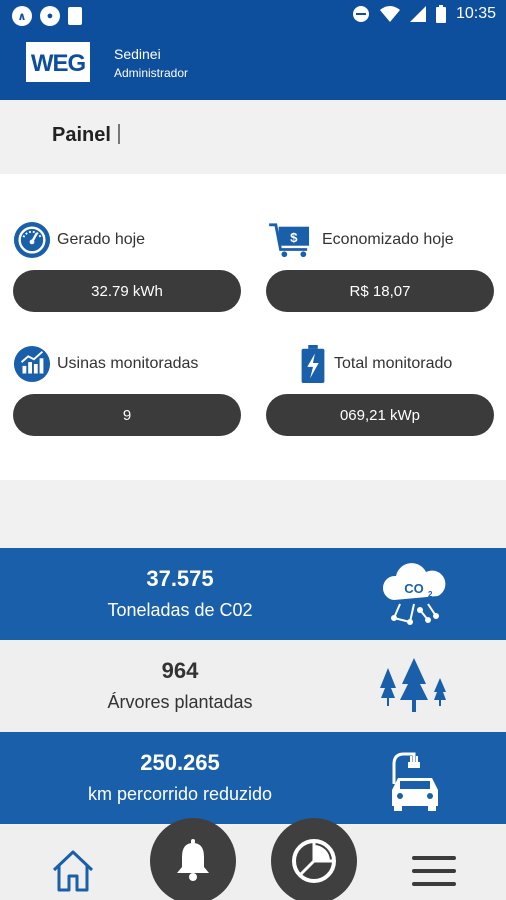  Describe the element at coordinates (180, 702) in the screenshot. I see `eco-label: Árvores plantadas` at that location.